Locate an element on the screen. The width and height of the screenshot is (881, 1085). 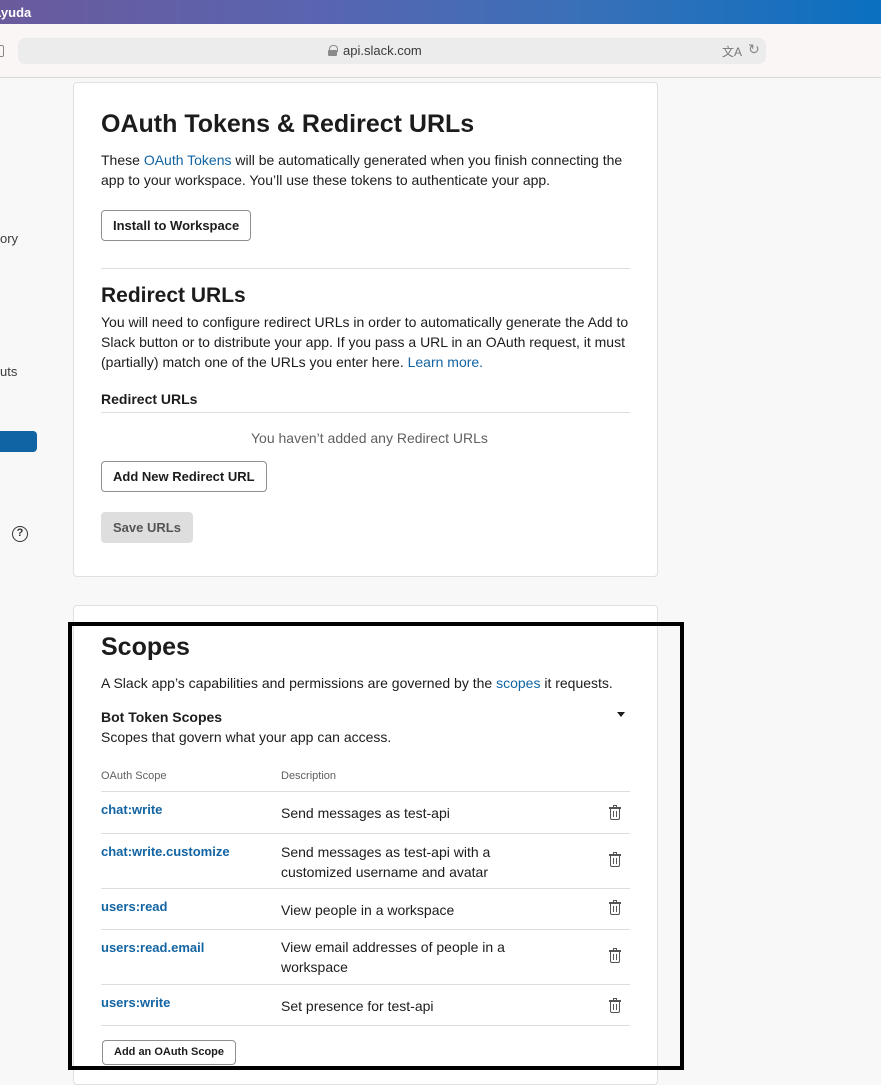
reload-icon: ↻ is located at coordinates (754, 49).